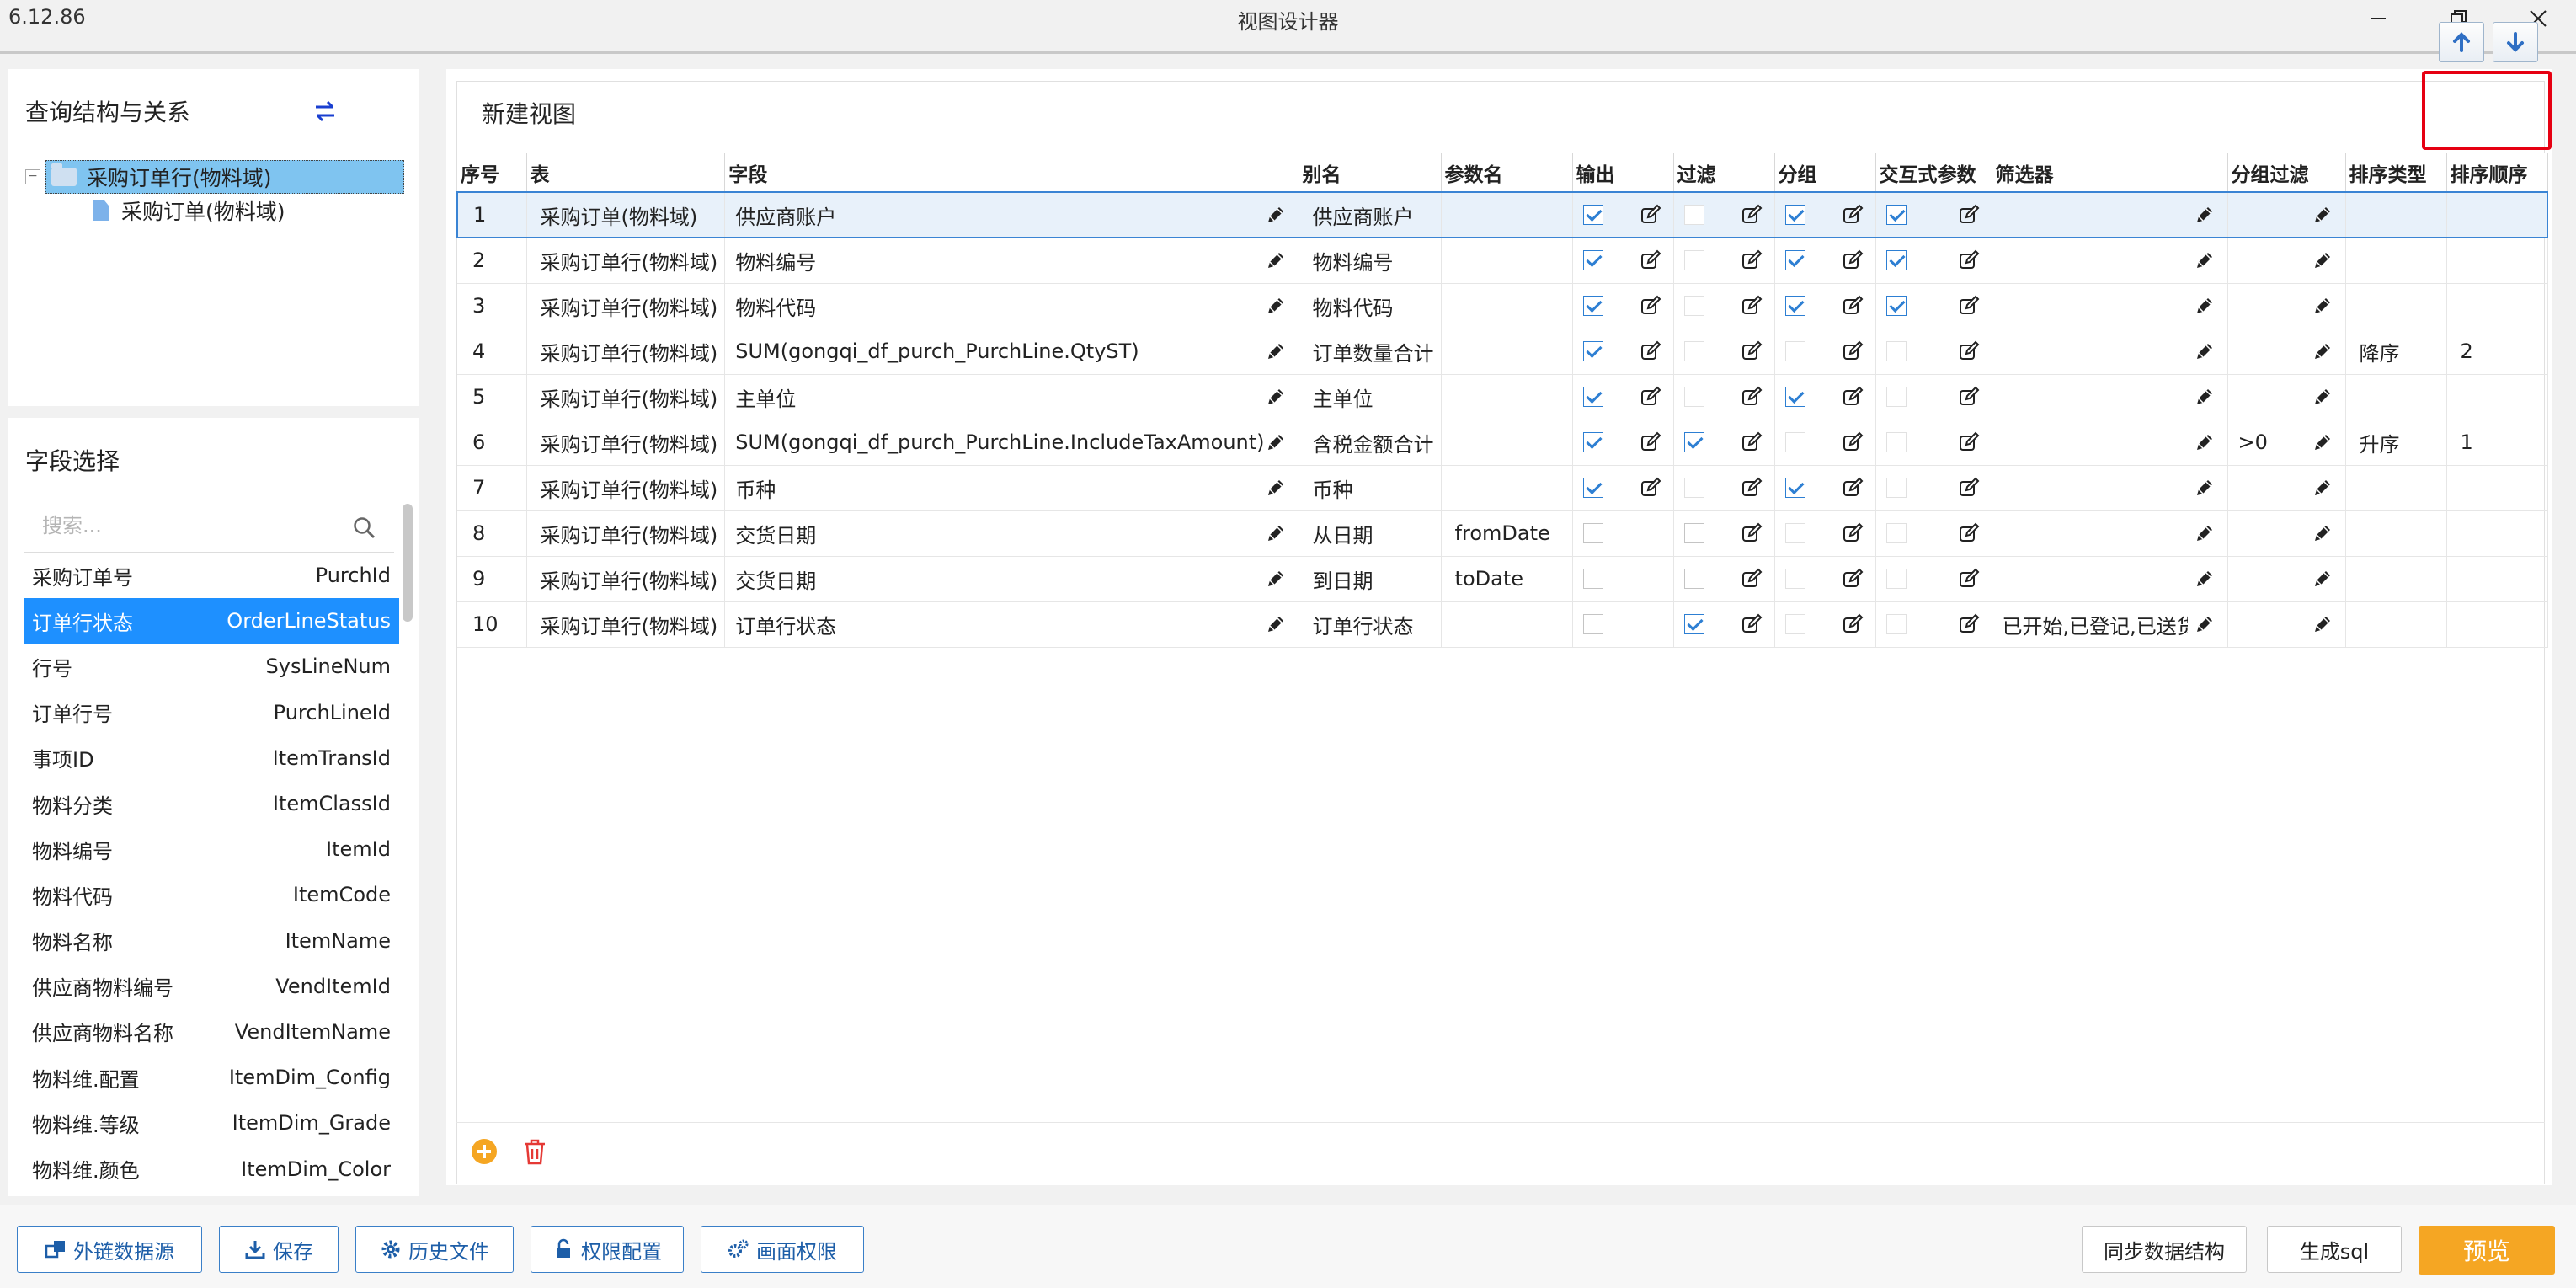 The width and height of the screenshot is (2576, 1288). What do you see at coordinates (782, 1249) in the screenshot?
I see `screen-permission-button: 画面权限` at bounding box center [782, 1249].